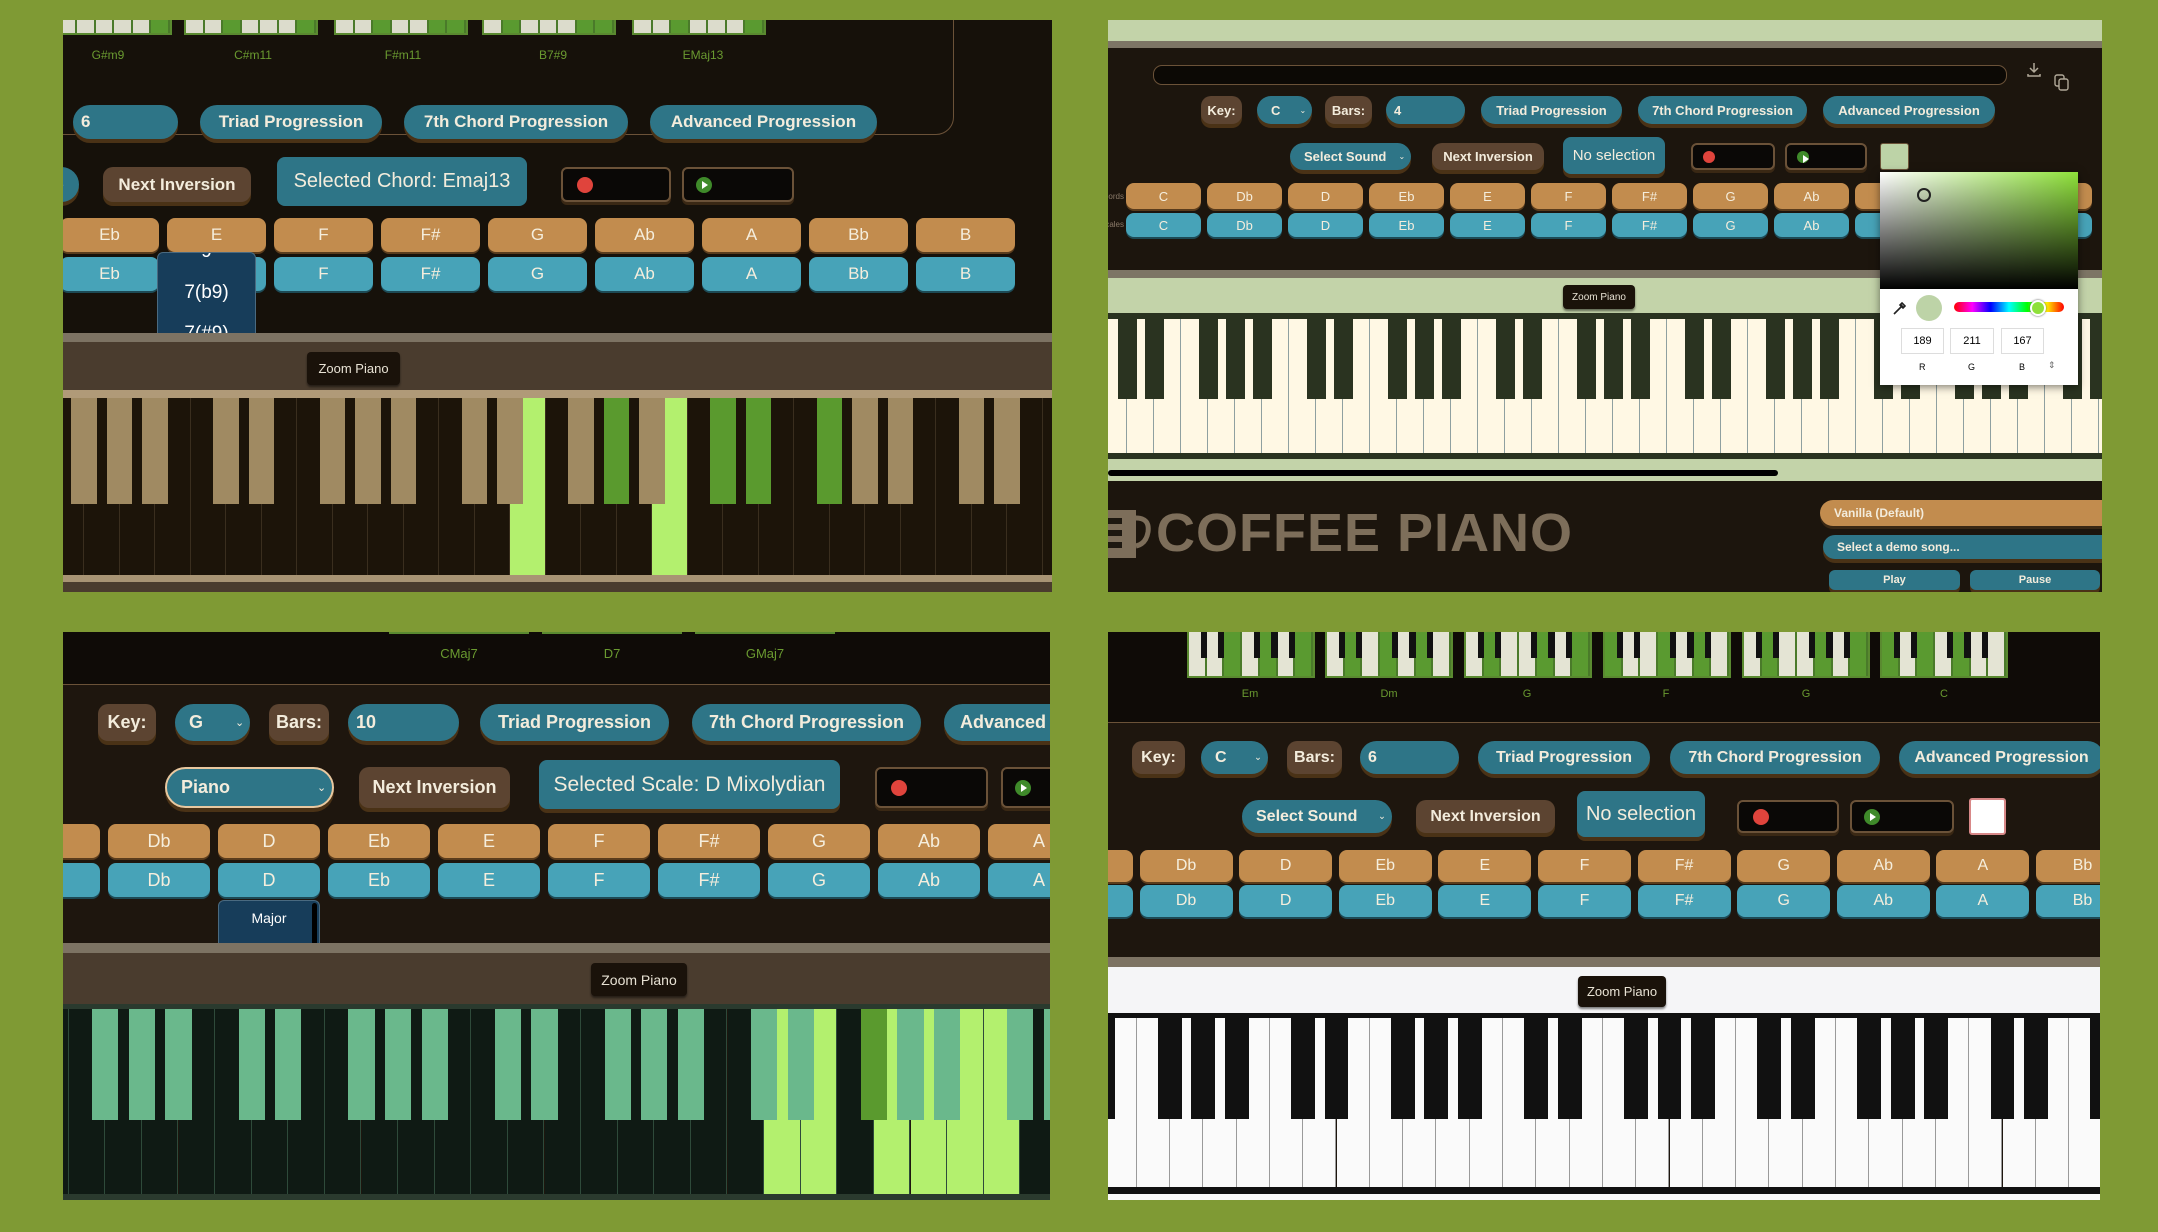 Image resolution: width=2158 pixels, height=1232 pixels. What do you see at coordinates (1826, 156) in the screenshot?
I see `play-button` at bounding box center [1826, 156].